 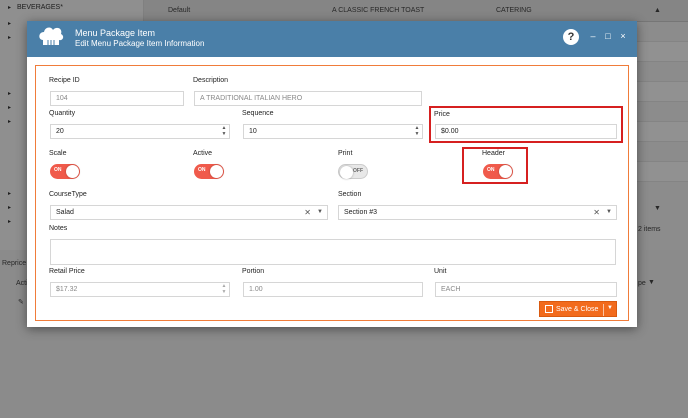 I want to click on active-toggle: ON, so click(x=209, y=171).